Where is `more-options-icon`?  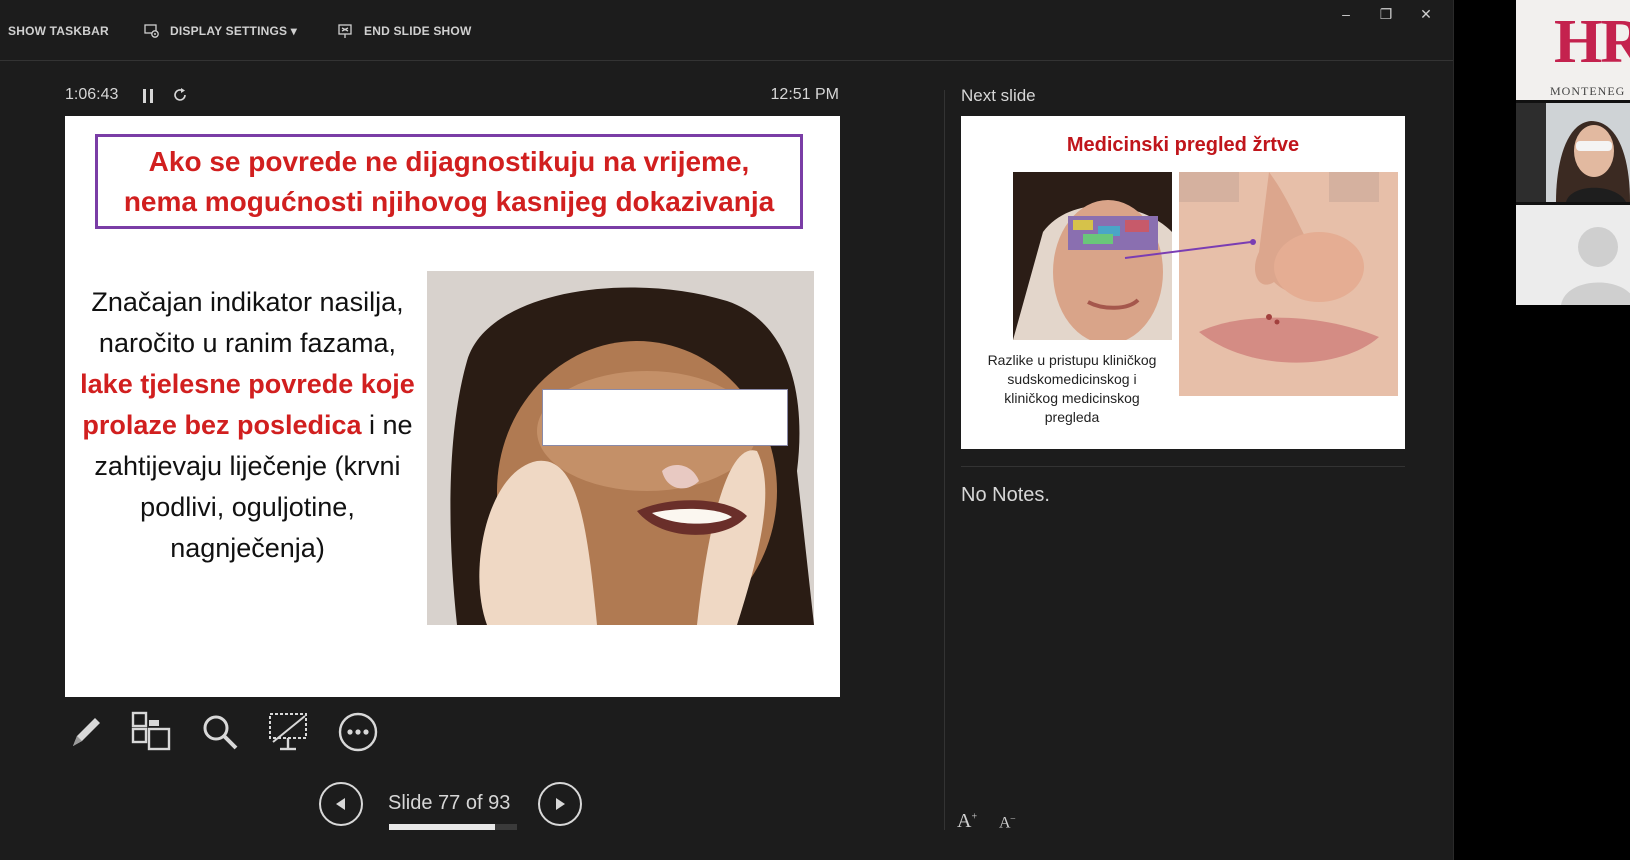
more-options-icon is located at coordinates (358, 732).